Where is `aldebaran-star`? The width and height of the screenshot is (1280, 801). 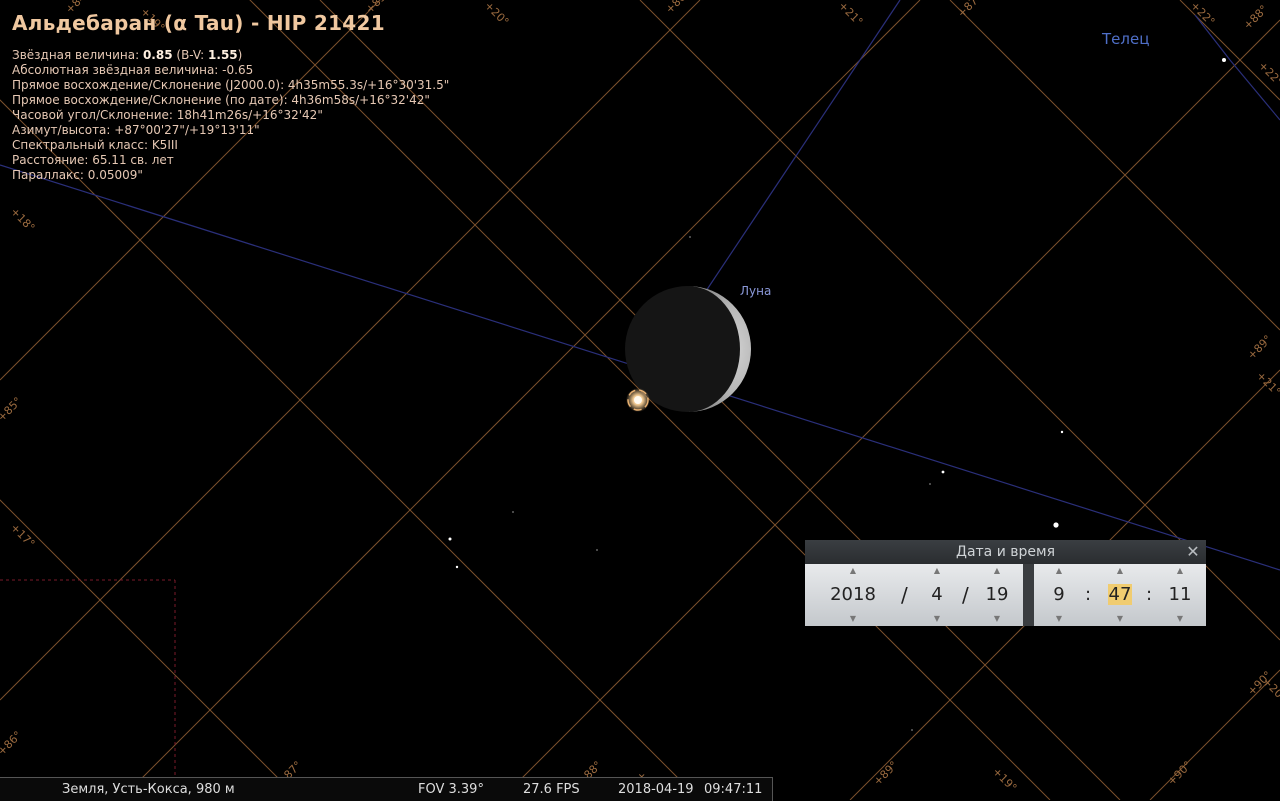
aldebaran-star is located at coordinates (638, 400).